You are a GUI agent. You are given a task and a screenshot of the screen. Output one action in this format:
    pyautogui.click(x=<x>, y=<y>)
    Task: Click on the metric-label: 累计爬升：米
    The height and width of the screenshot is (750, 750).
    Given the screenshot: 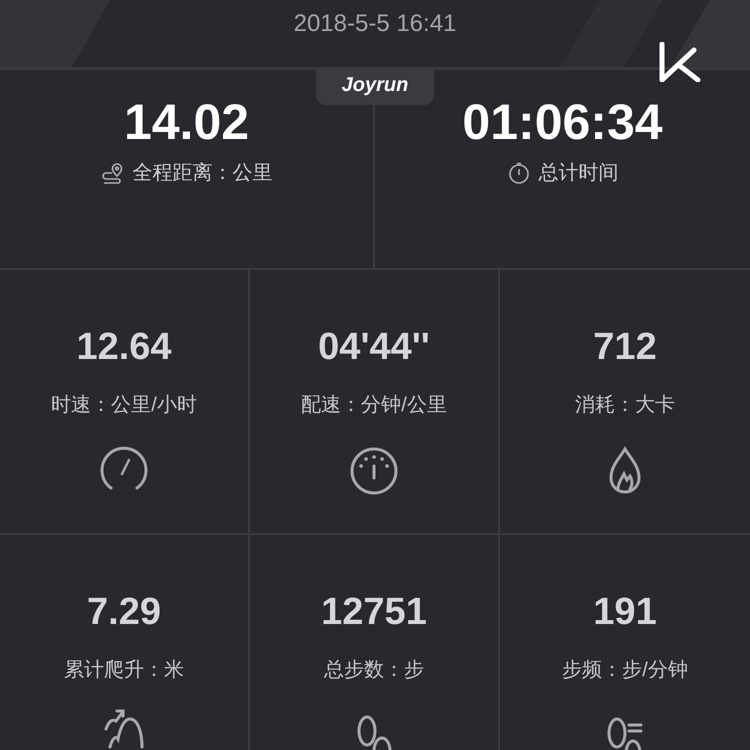 What is the action you would take?
    pyautogui.click(x=124, y=670)
    